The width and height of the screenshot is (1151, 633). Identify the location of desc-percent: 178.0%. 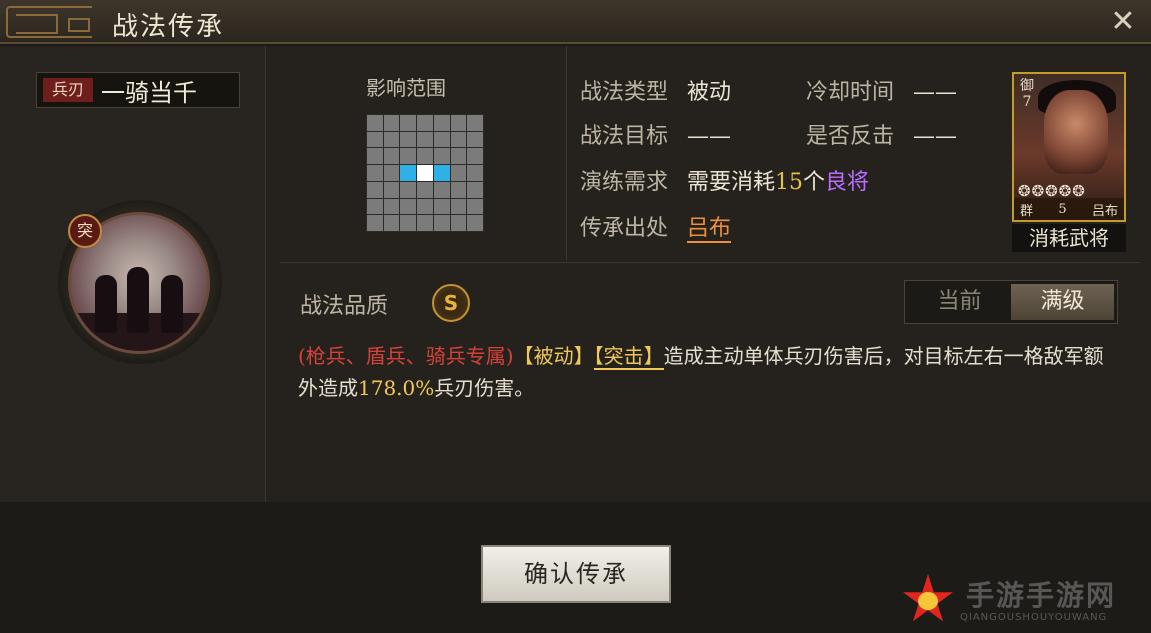
(396, 388).